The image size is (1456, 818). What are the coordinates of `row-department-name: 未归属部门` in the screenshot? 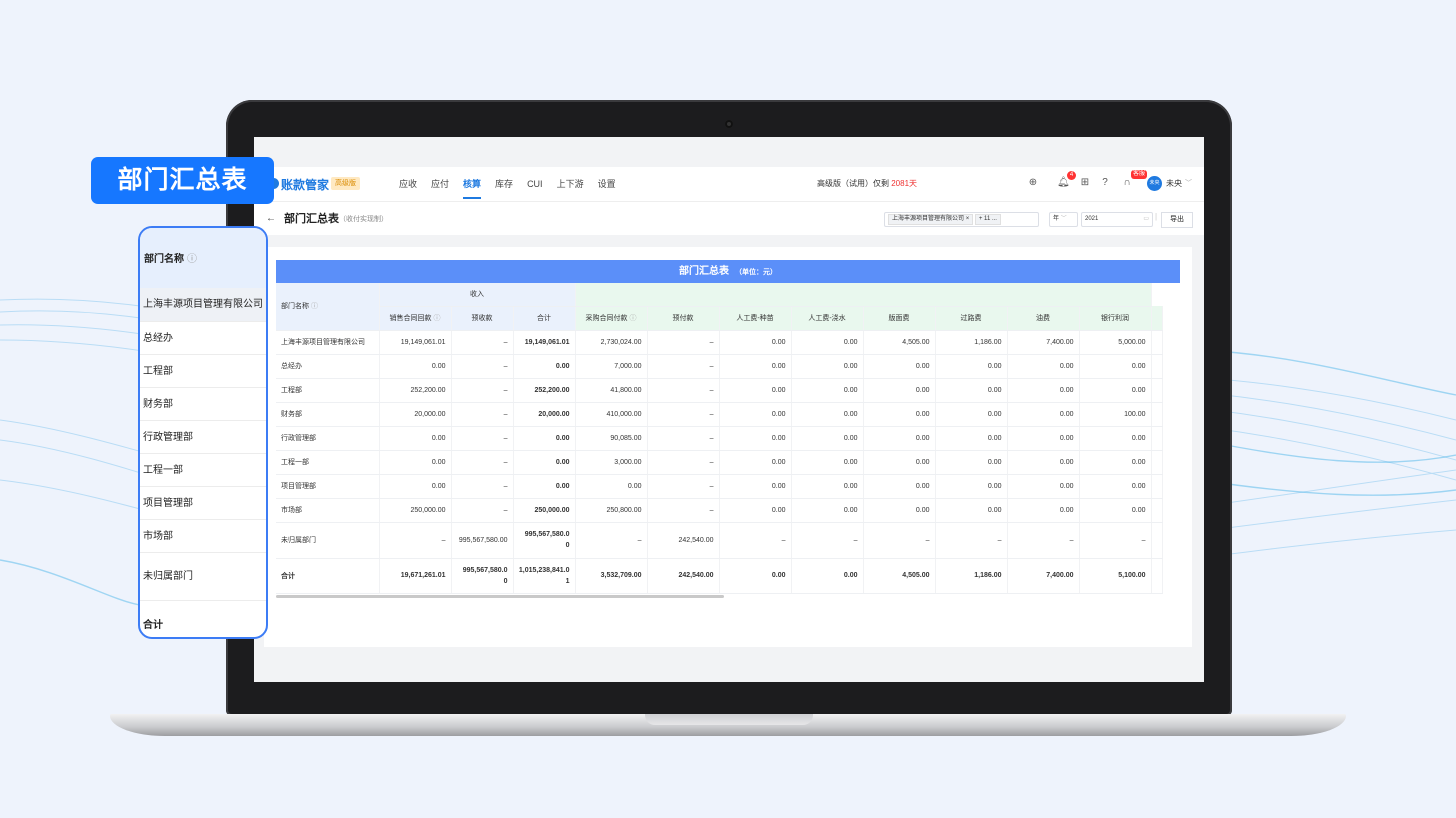 It's located at (328, 540).